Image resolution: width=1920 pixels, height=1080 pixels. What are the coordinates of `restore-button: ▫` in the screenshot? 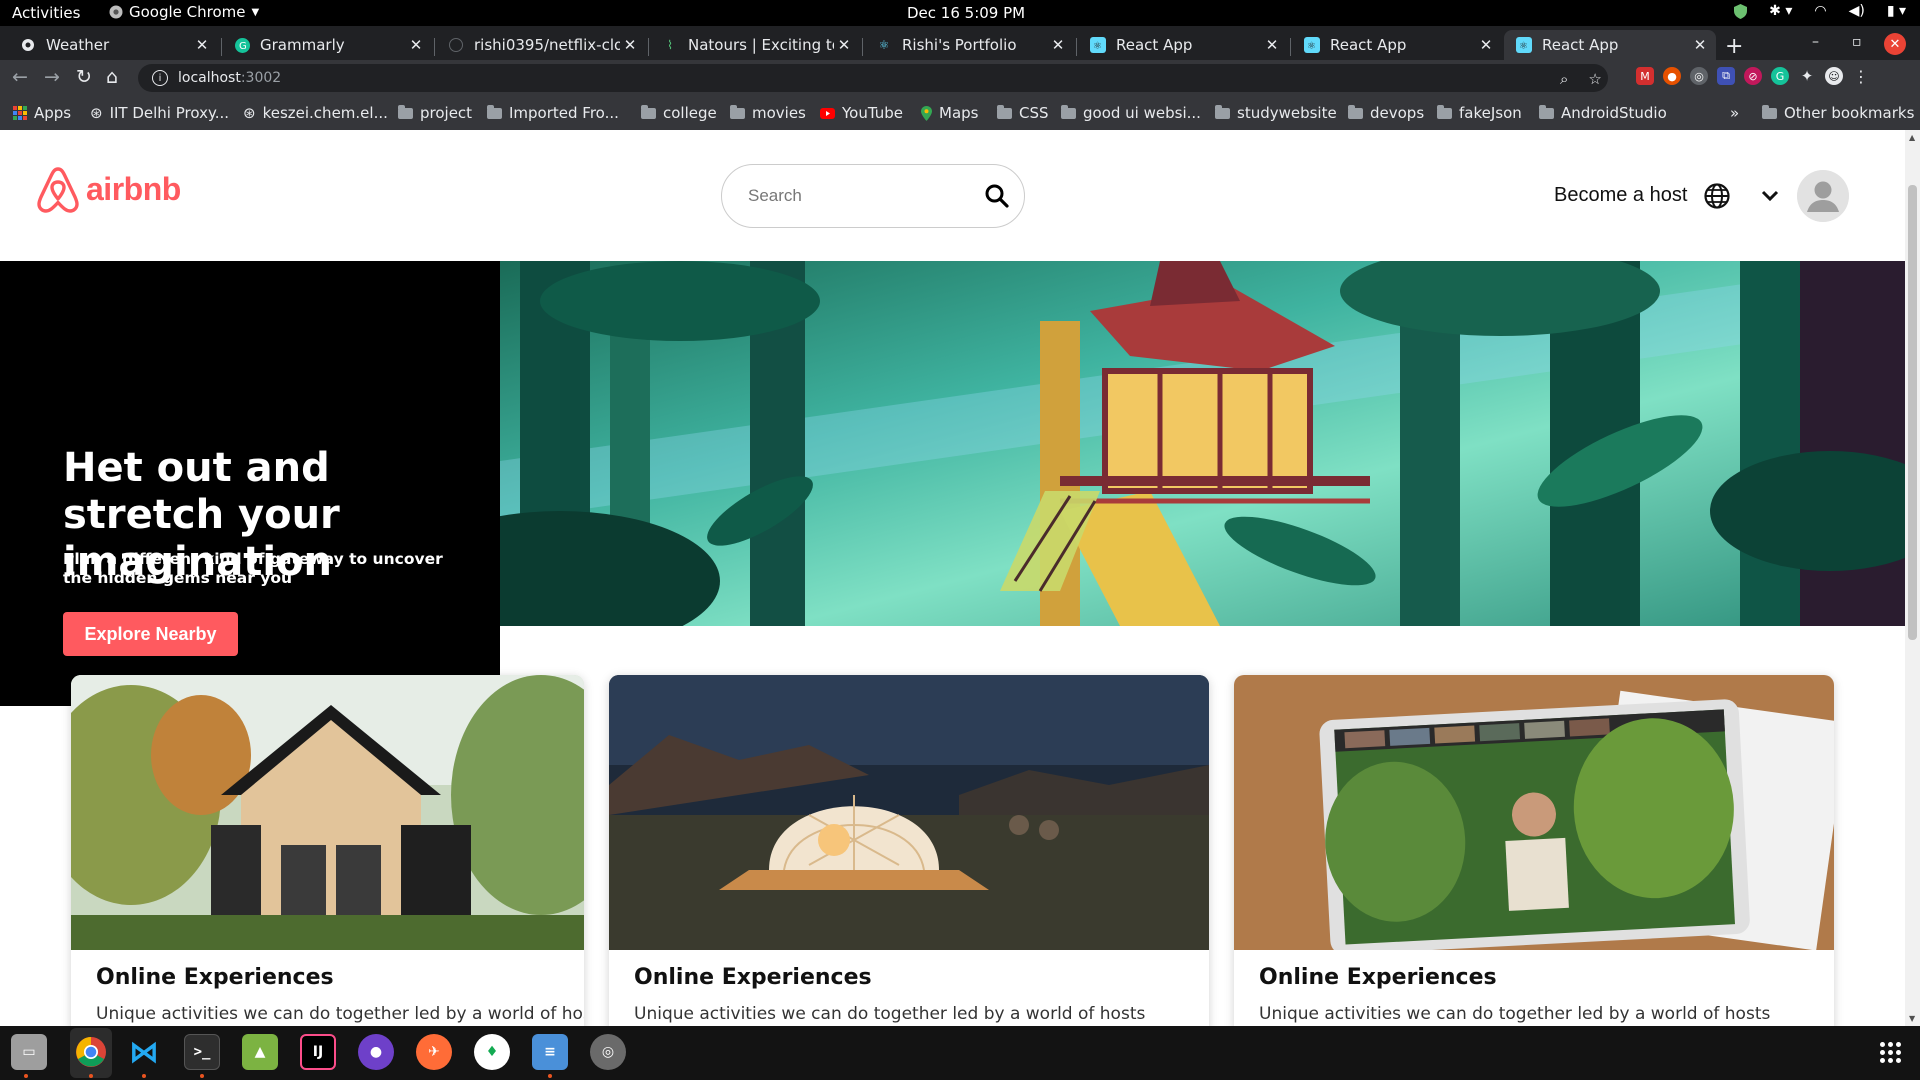 It's located at (1857, 42).